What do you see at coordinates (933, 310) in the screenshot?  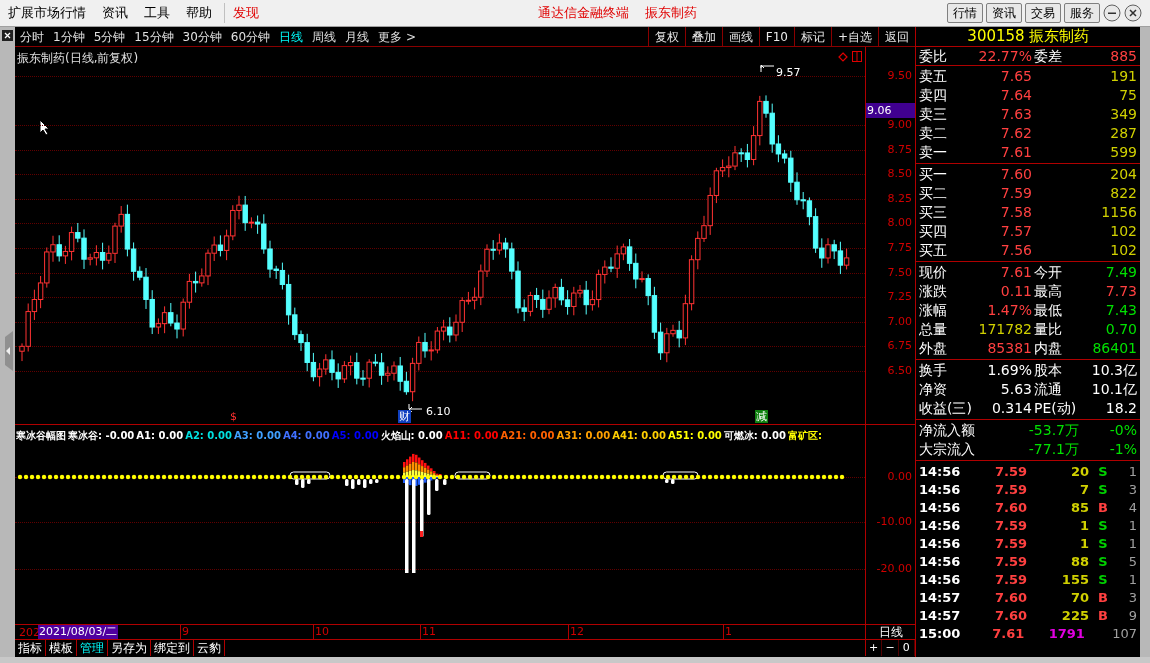 I see `row-label: 涨幅` at bounding box center [933, 310].